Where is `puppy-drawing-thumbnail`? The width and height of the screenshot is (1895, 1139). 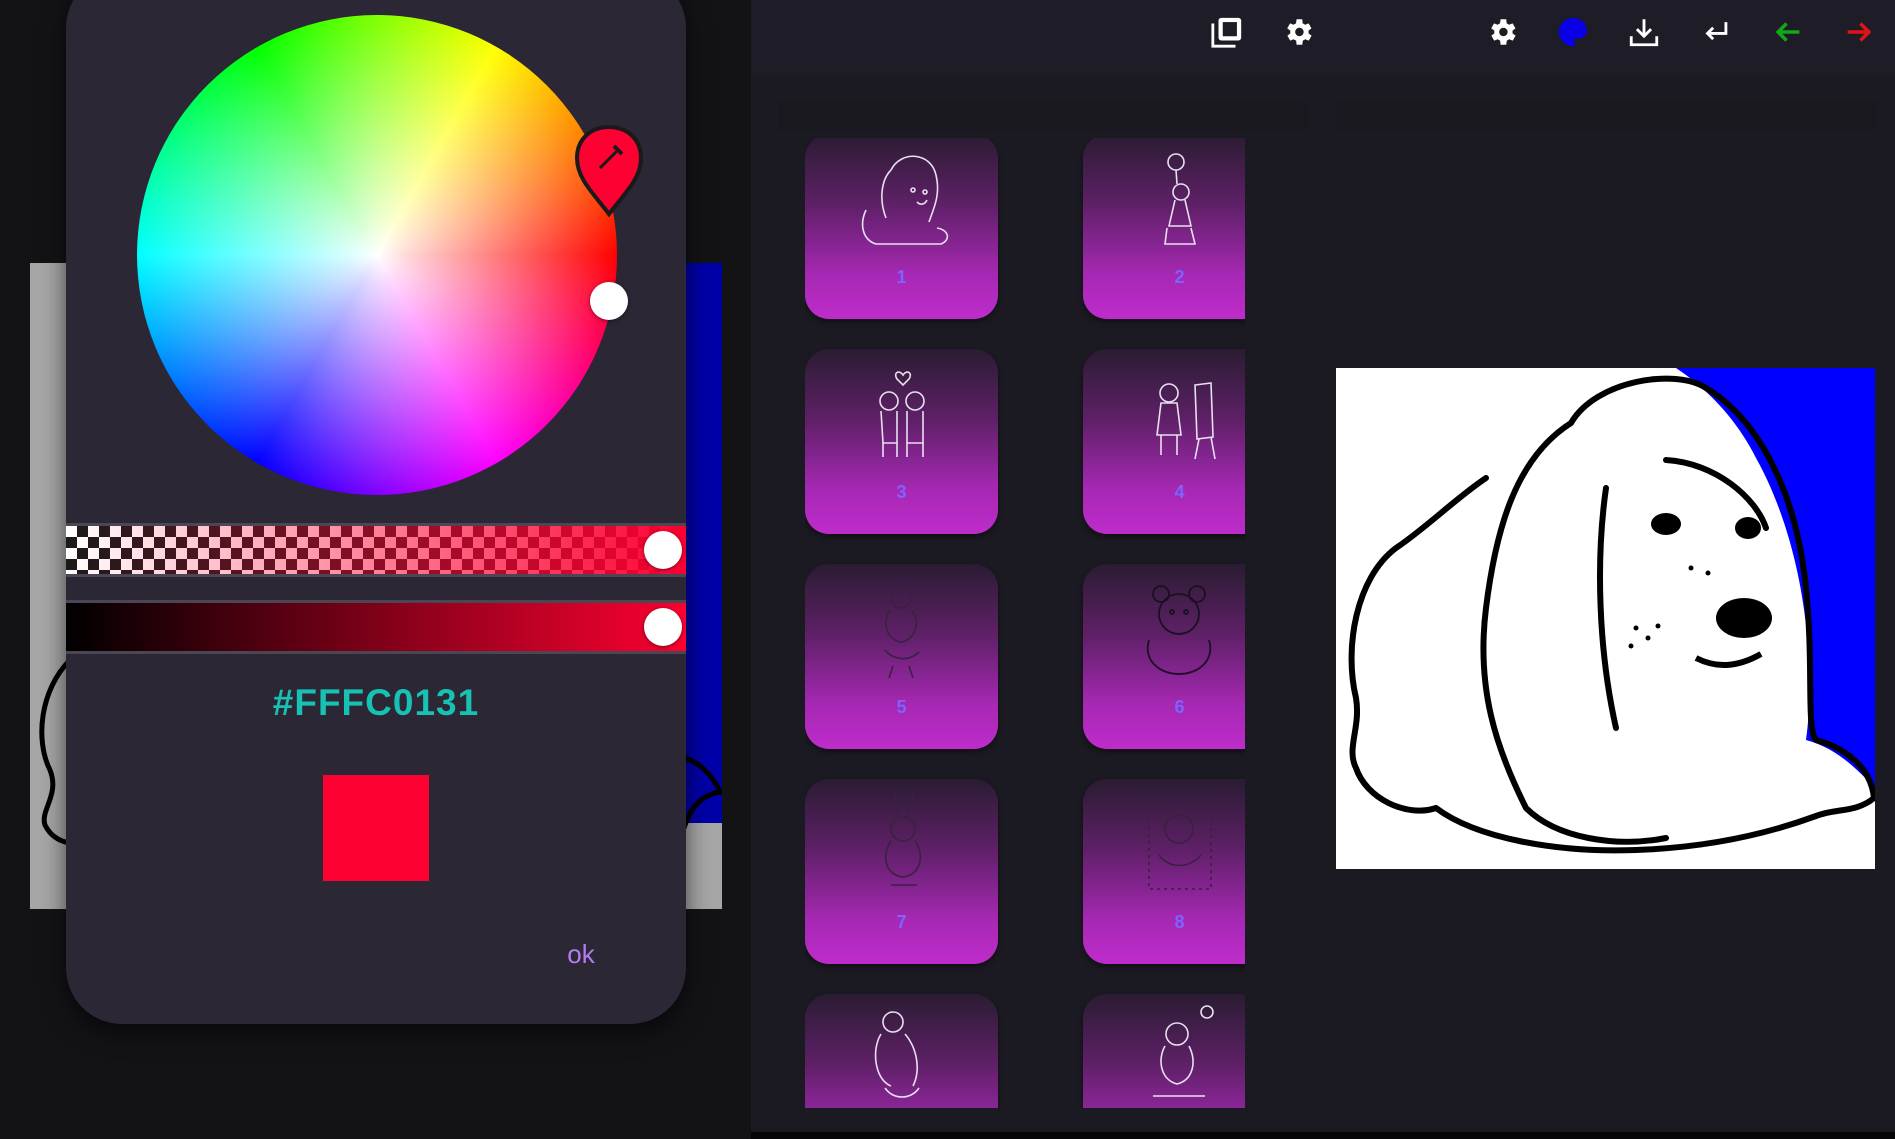 puppy-drawing-thumbnail is located at coordinates (905, 200).